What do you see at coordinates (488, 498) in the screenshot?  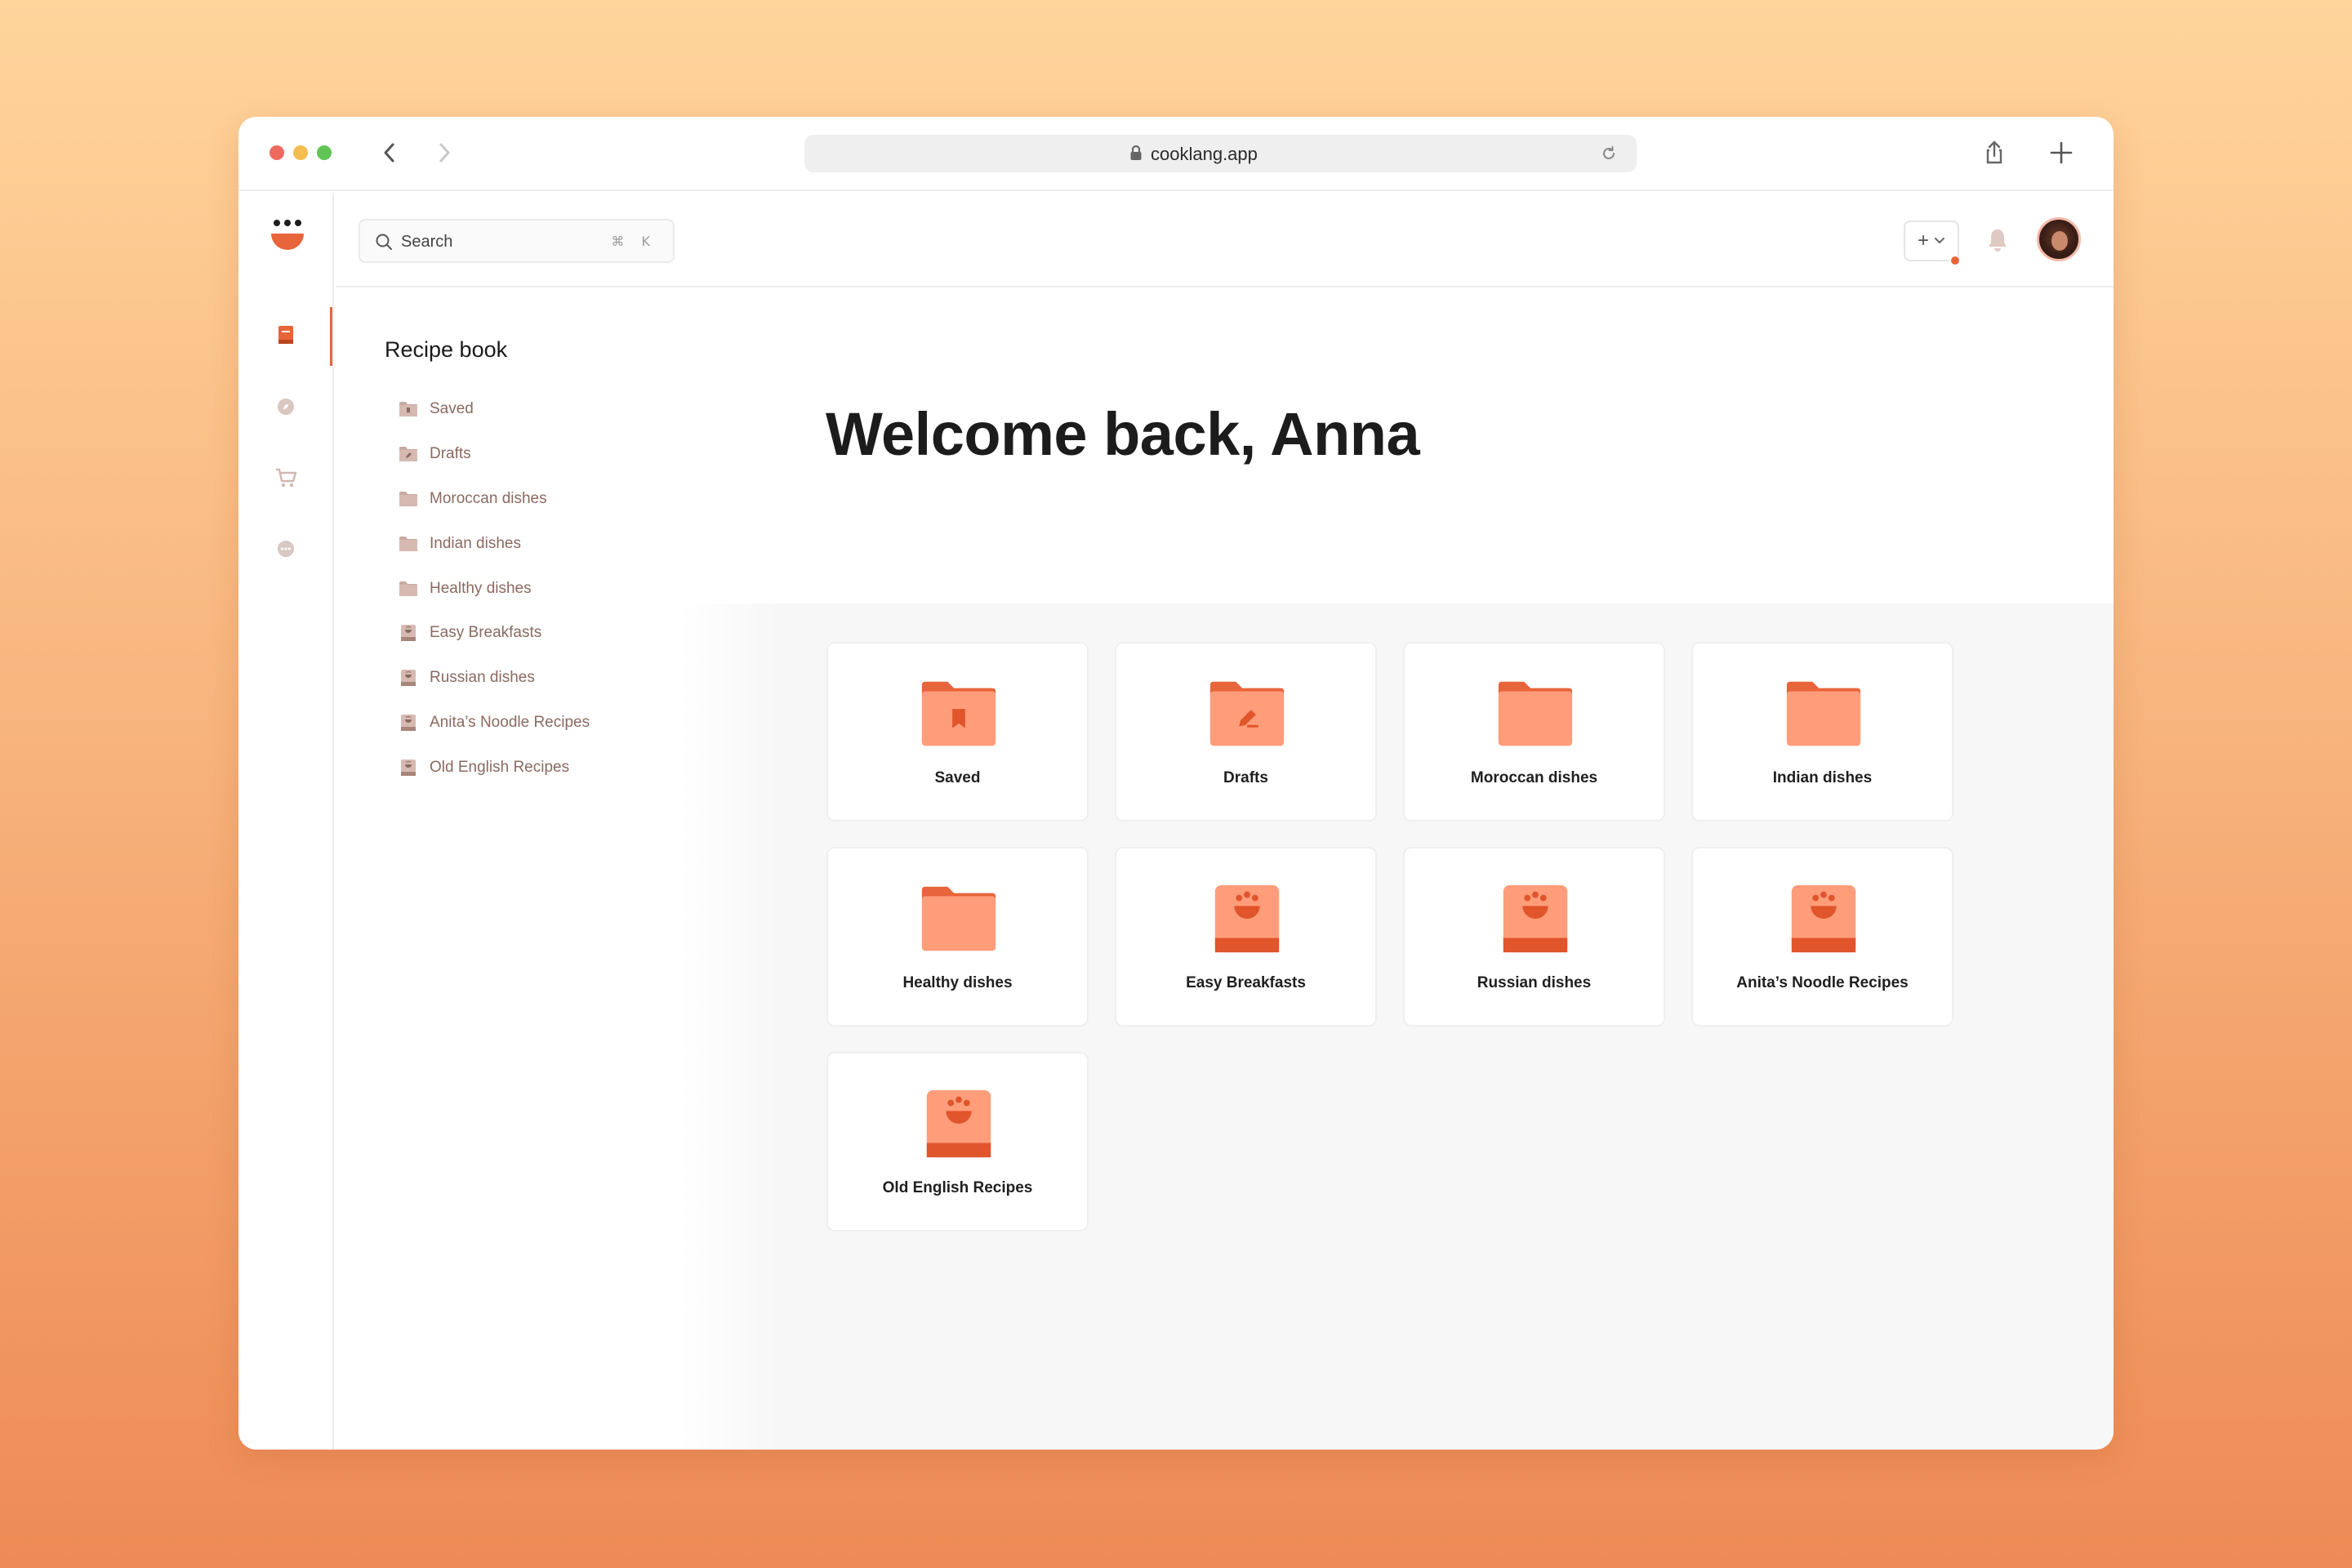 I see `sidebar-item-label: Moroccan dishes` at bounding box center [488, 498].